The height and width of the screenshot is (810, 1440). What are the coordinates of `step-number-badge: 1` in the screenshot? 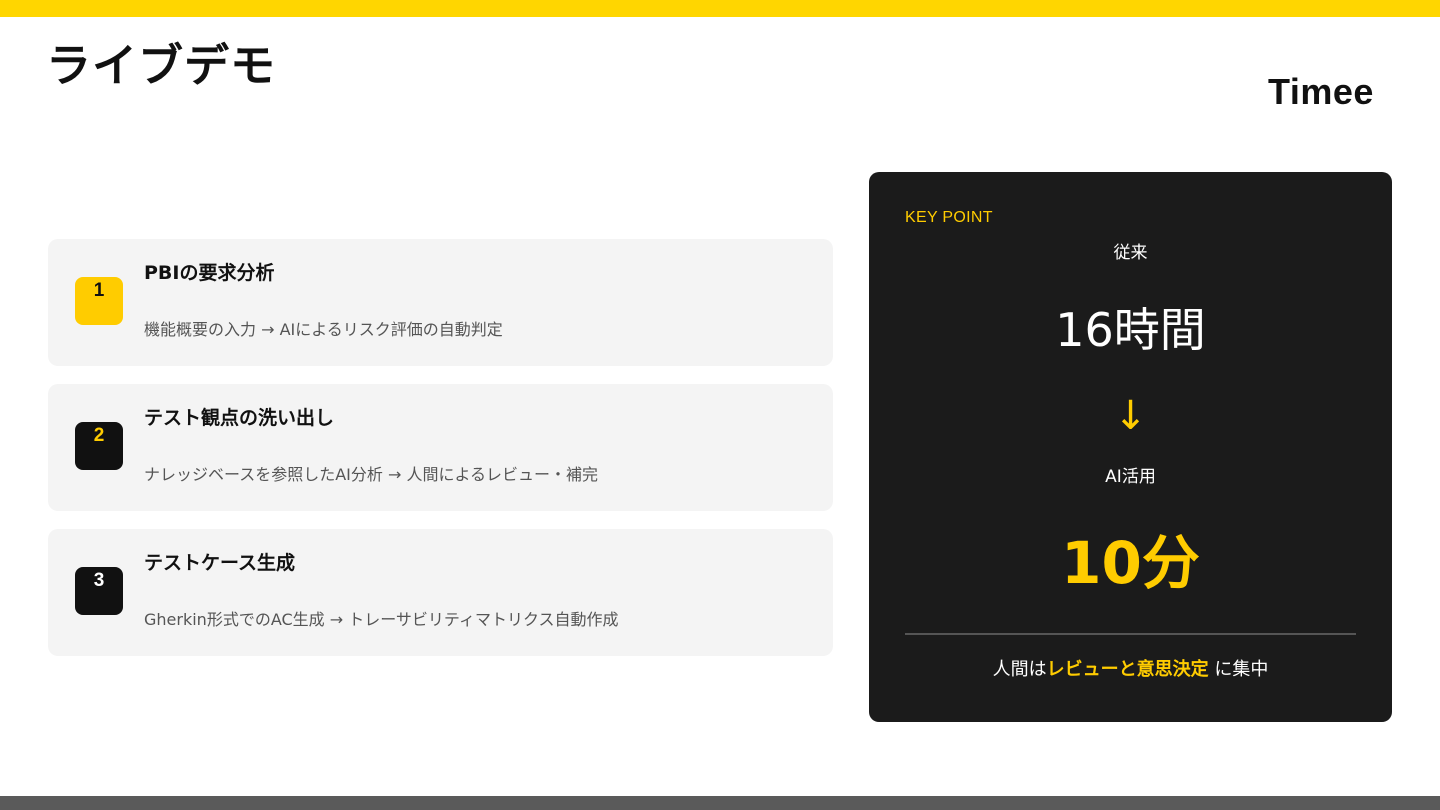 It's located at (99, 301).